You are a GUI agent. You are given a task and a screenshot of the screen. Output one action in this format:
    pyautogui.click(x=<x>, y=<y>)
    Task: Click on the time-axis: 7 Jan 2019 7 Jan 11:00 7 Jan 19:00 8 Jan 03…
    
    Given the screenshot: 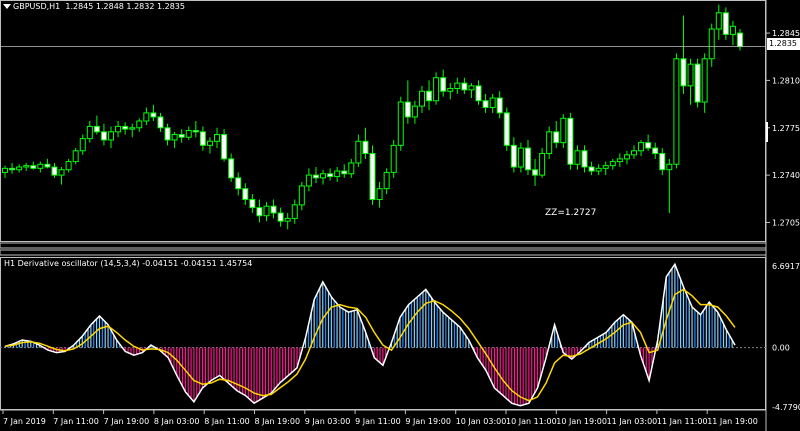 What is the action you would take?
    pyautogui.click(x=380, y=418)
    